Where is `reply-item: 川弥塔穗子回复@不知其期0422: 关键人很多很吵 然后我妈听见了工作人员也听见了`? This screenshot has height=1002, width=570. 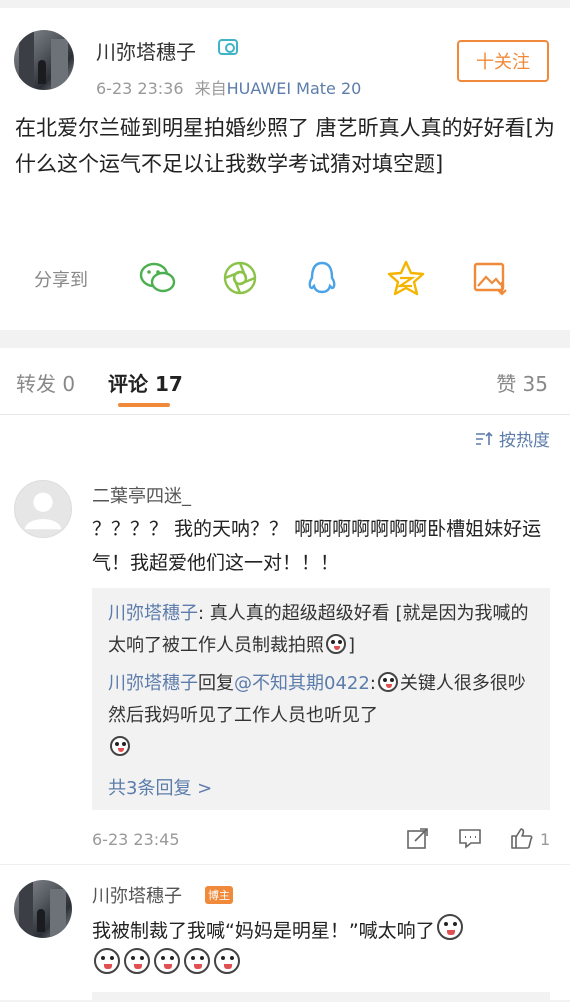
reply-item: 川弥塔穗子回复@不知其期0422: 关键人很多很吵 然后我妈听见了工作人员也听见了 is located at coordinates (323, 716).